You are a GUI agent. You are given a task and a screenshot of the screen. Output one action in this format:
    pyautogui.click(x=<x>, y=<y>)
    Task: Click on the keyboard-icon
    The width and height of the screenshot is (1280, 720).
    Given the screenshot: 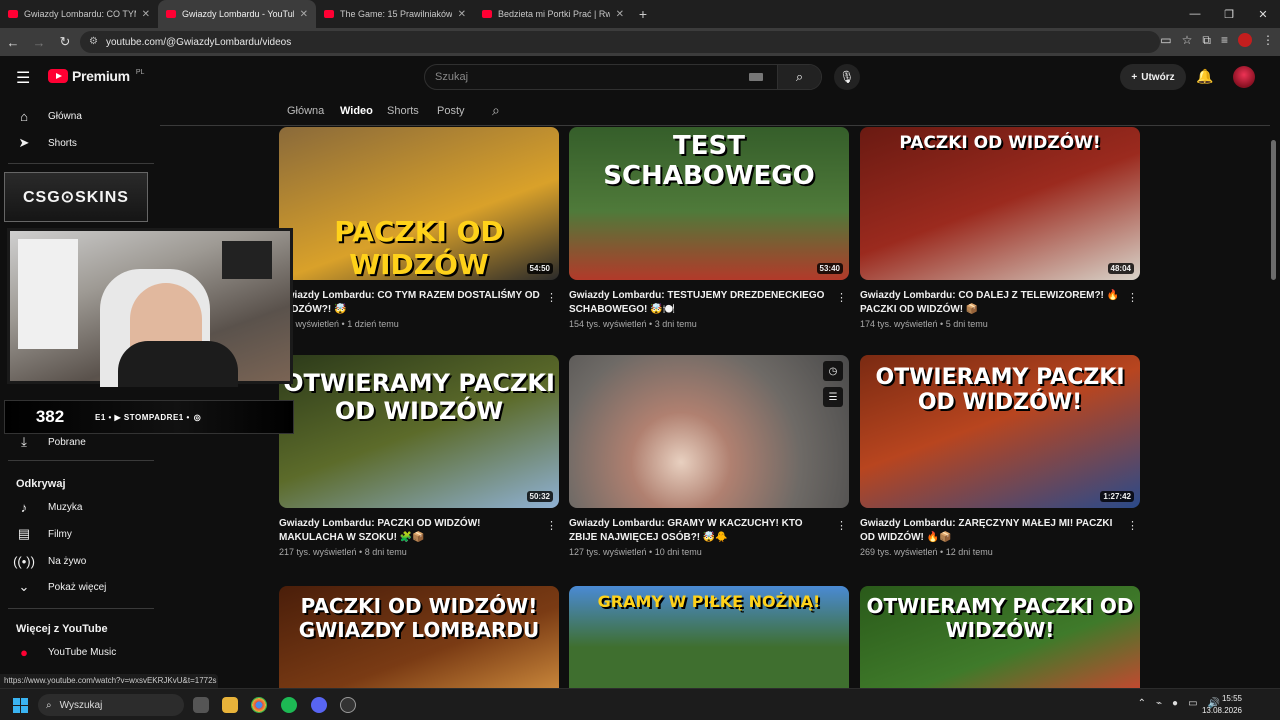 What is the action you would take?
    pyautogui.click(x=756, y=77)
    